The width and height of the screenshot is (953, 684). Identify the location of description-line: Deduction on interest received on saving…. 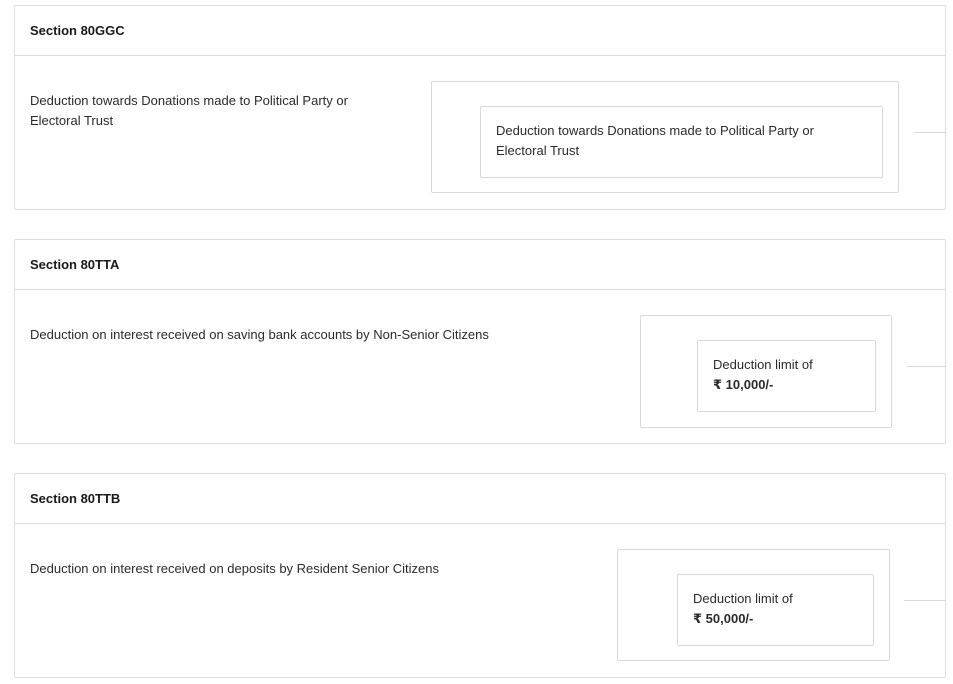
(259, 334).